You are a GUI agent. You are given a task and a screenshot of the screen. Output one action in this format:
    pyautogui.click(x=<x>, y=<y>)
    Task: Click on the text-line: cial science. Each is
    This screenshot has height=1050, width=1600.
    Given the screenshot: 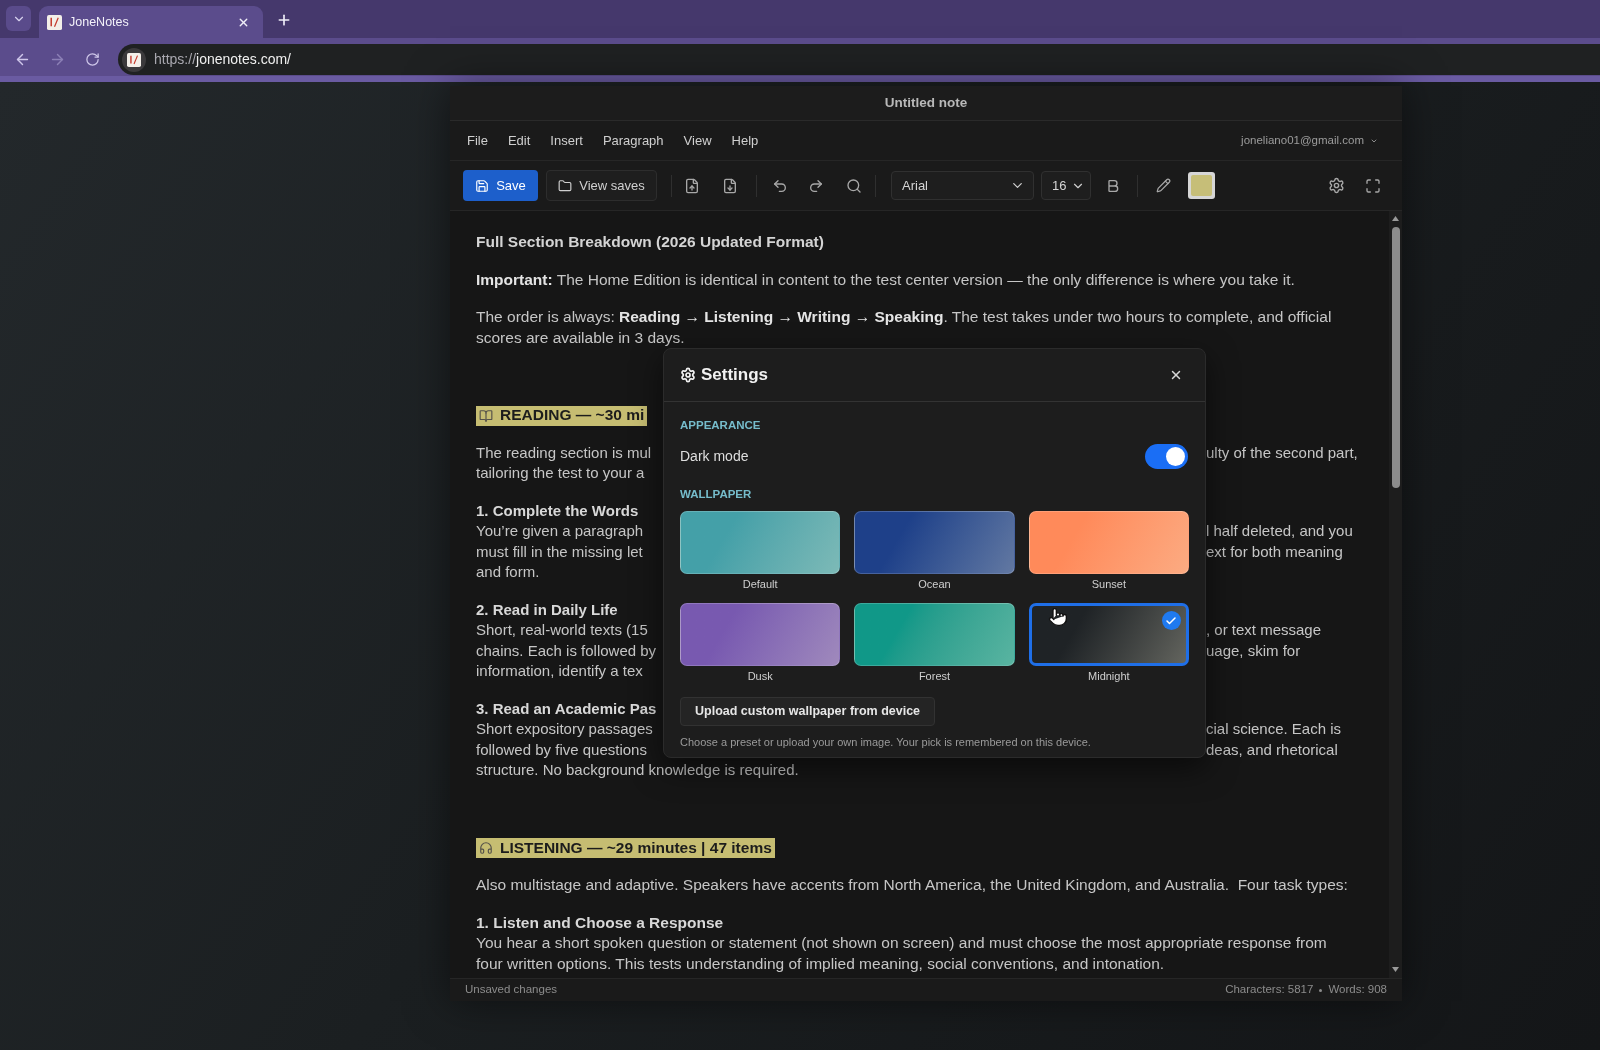 What is the action you would take?
    pyautogui.click(x=1274, y=729)
    